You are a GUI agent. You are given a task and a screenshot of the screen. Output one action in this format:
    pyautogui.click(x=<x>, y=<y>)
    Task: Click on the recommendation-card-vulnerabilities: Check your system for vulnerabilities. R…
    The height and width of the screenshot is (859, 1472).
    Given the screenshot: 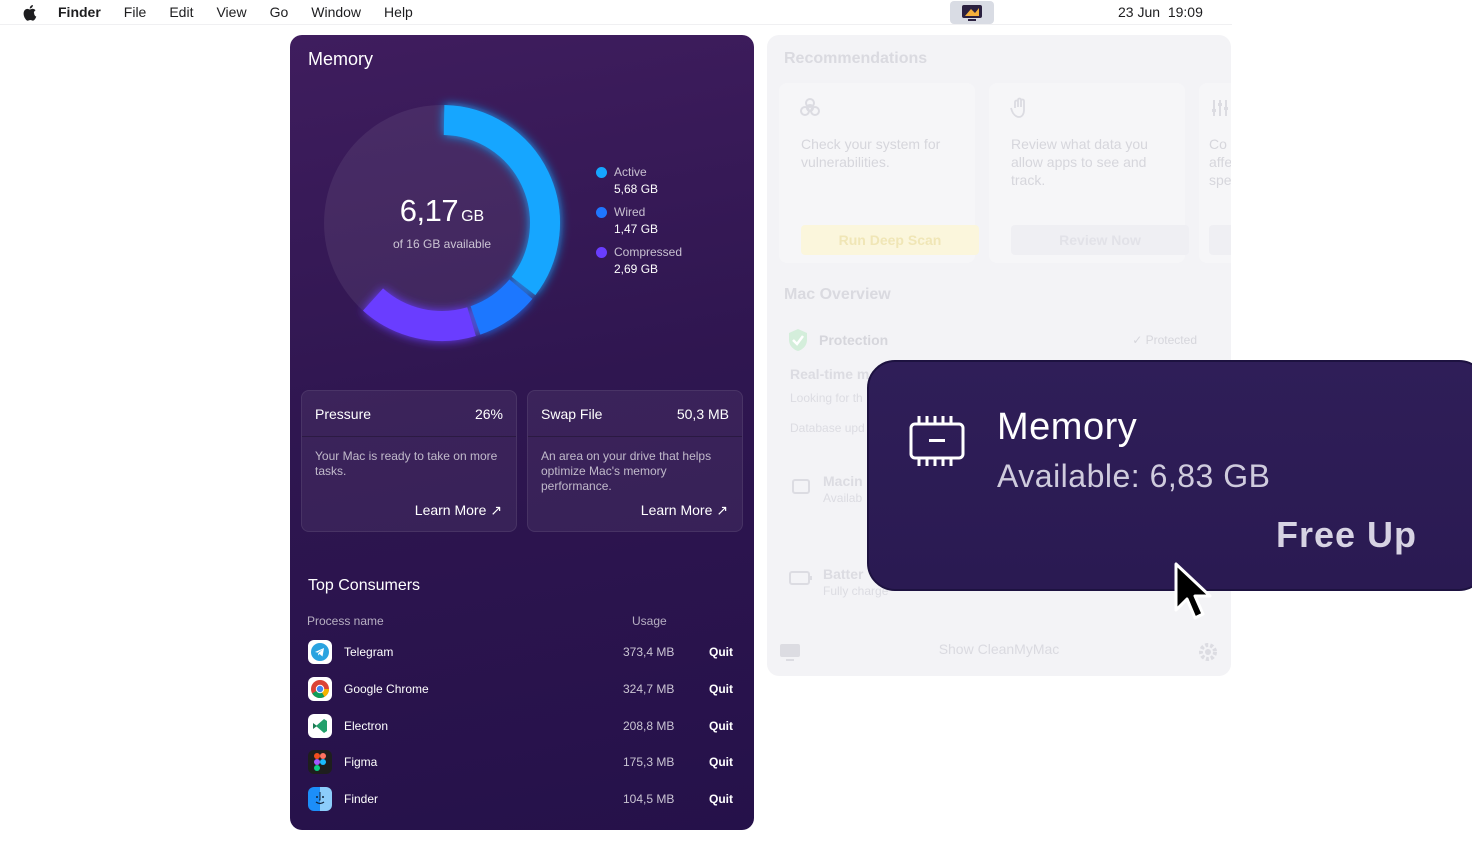 What is the action you would take?
    pyautogui.click(x=879, y=173)
    